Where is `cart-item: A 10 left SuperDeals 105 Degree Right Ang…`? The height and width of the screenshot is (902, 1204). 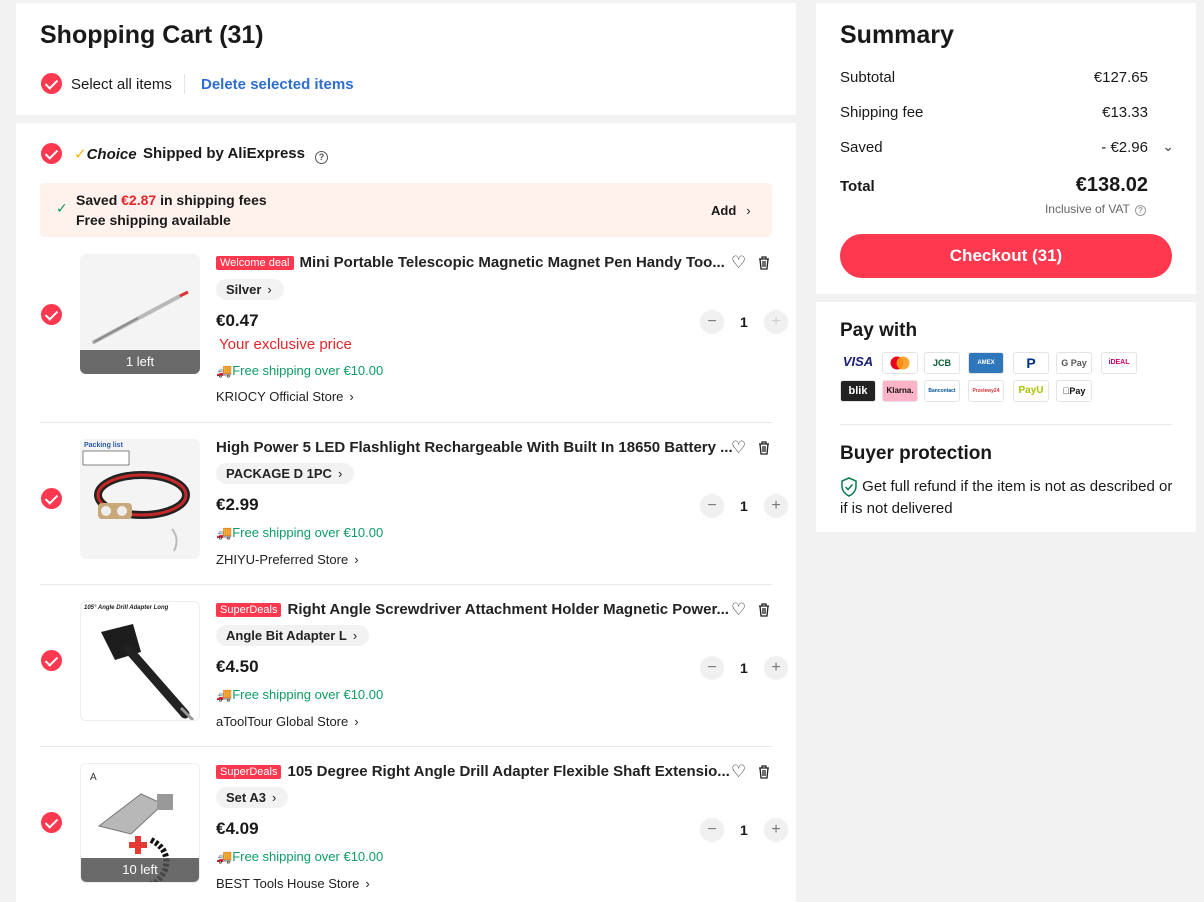
cart-item: A 10 left SuperDeals 105 Degree Right Ang… is located at coordinates (414, 824).